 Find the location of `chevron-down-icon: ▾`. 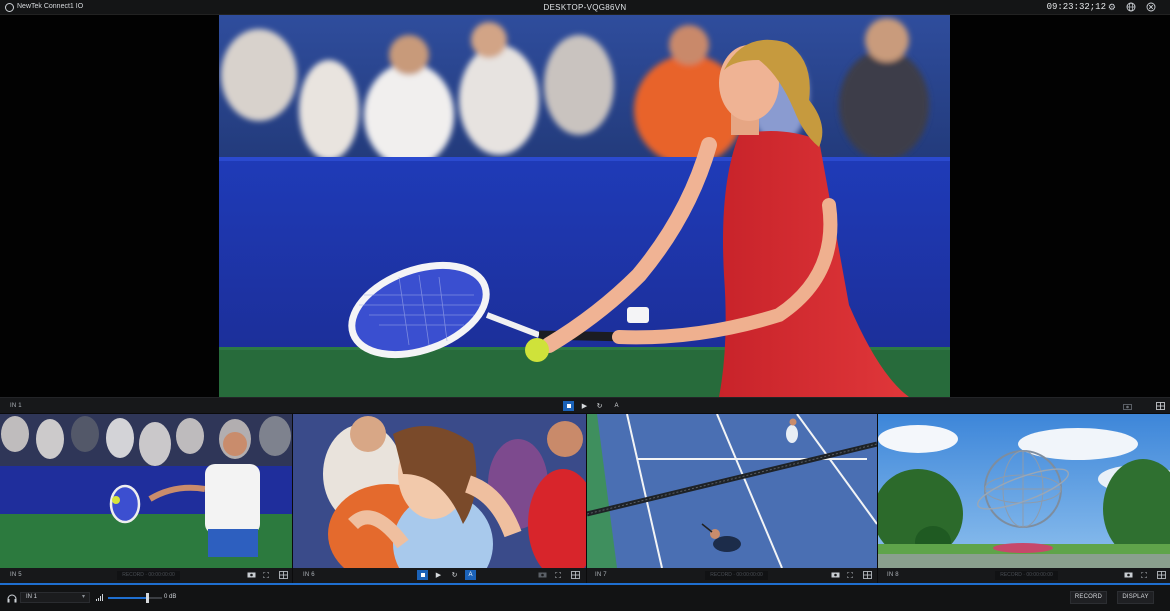

chevron-down-icon: ▾ is located at coordinates (83, 597).